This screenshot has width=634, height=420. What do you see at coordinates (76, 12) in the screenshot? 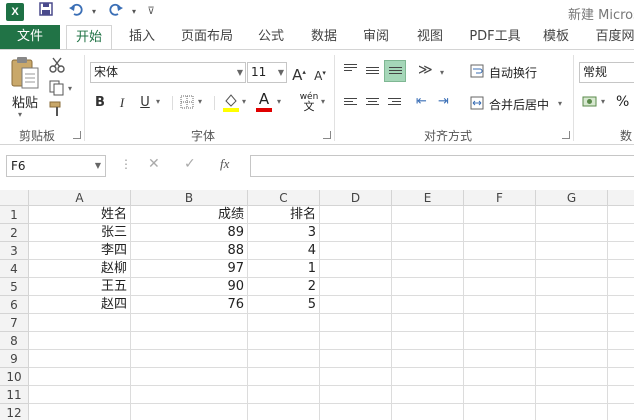
I see `undo-icon` at bounding box center [76, 12].